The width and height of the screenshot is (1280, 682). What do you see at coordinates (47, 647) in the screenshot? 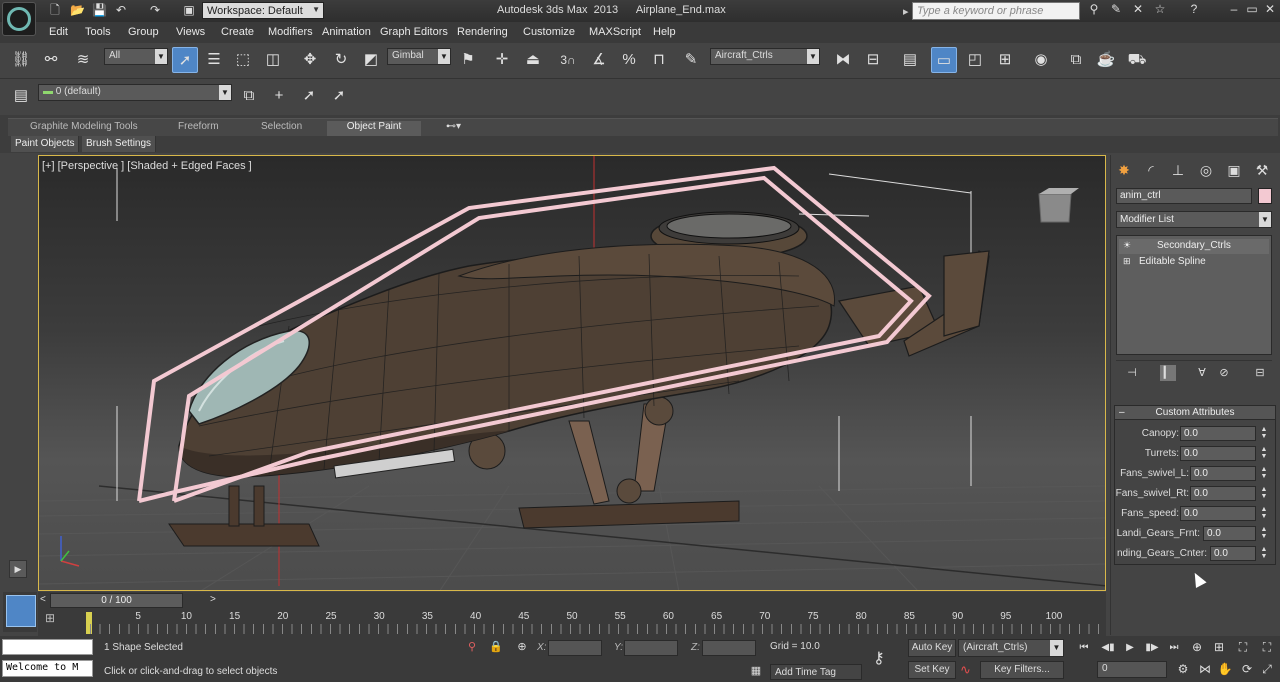
I see `maxscript-input` at bounding box center [47, 647].